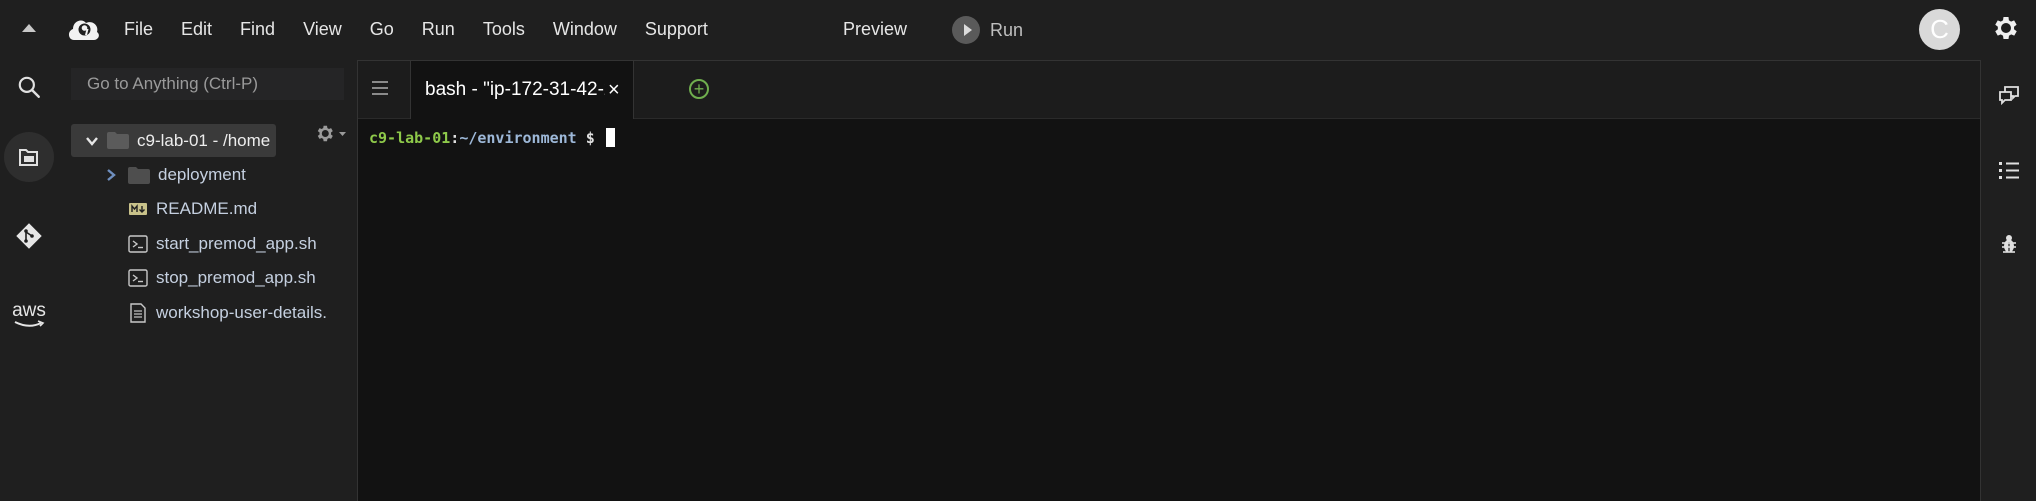 The width and height of the screenshot is (2036, 501). What do you see at coordinates (138, 209) in the screenshot?
I see `markdown-file-icon` at bounding box center [138, 209].